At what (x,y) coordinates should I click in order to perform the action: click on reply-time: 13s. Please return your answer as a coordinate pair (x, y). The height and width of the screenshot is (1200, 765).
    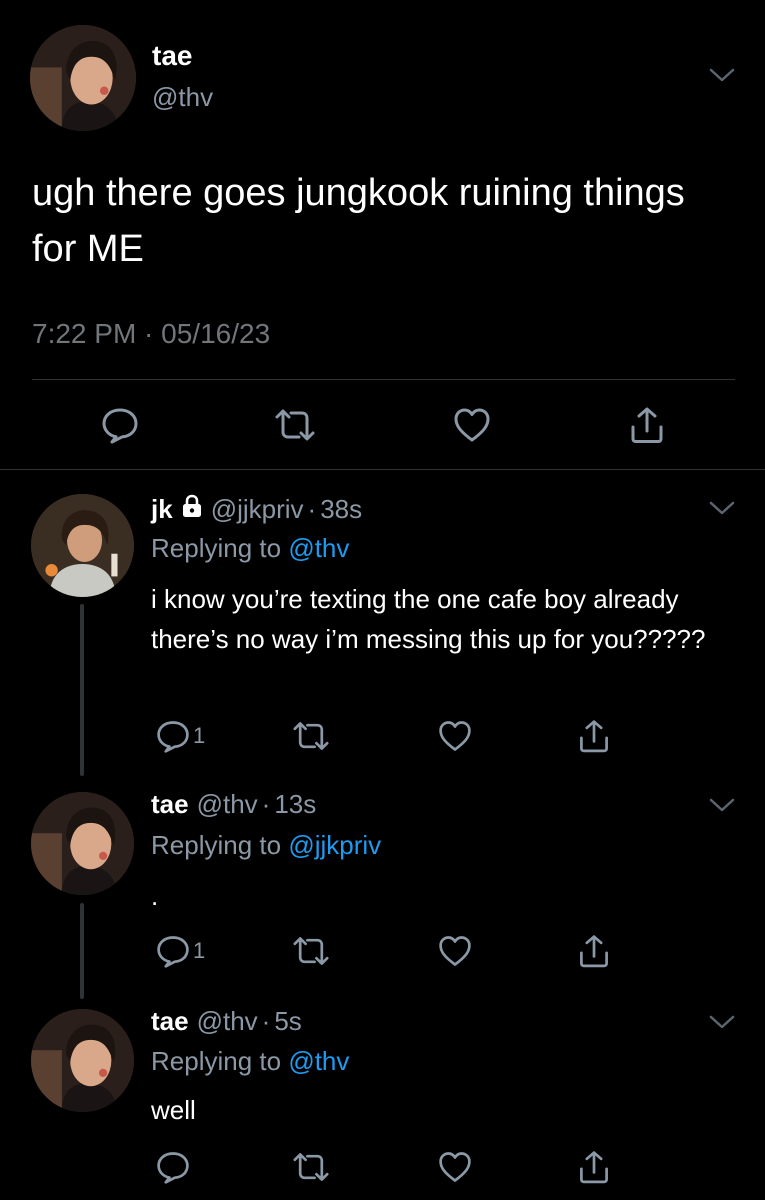
    Looking at the image, I should click on (295, 804).